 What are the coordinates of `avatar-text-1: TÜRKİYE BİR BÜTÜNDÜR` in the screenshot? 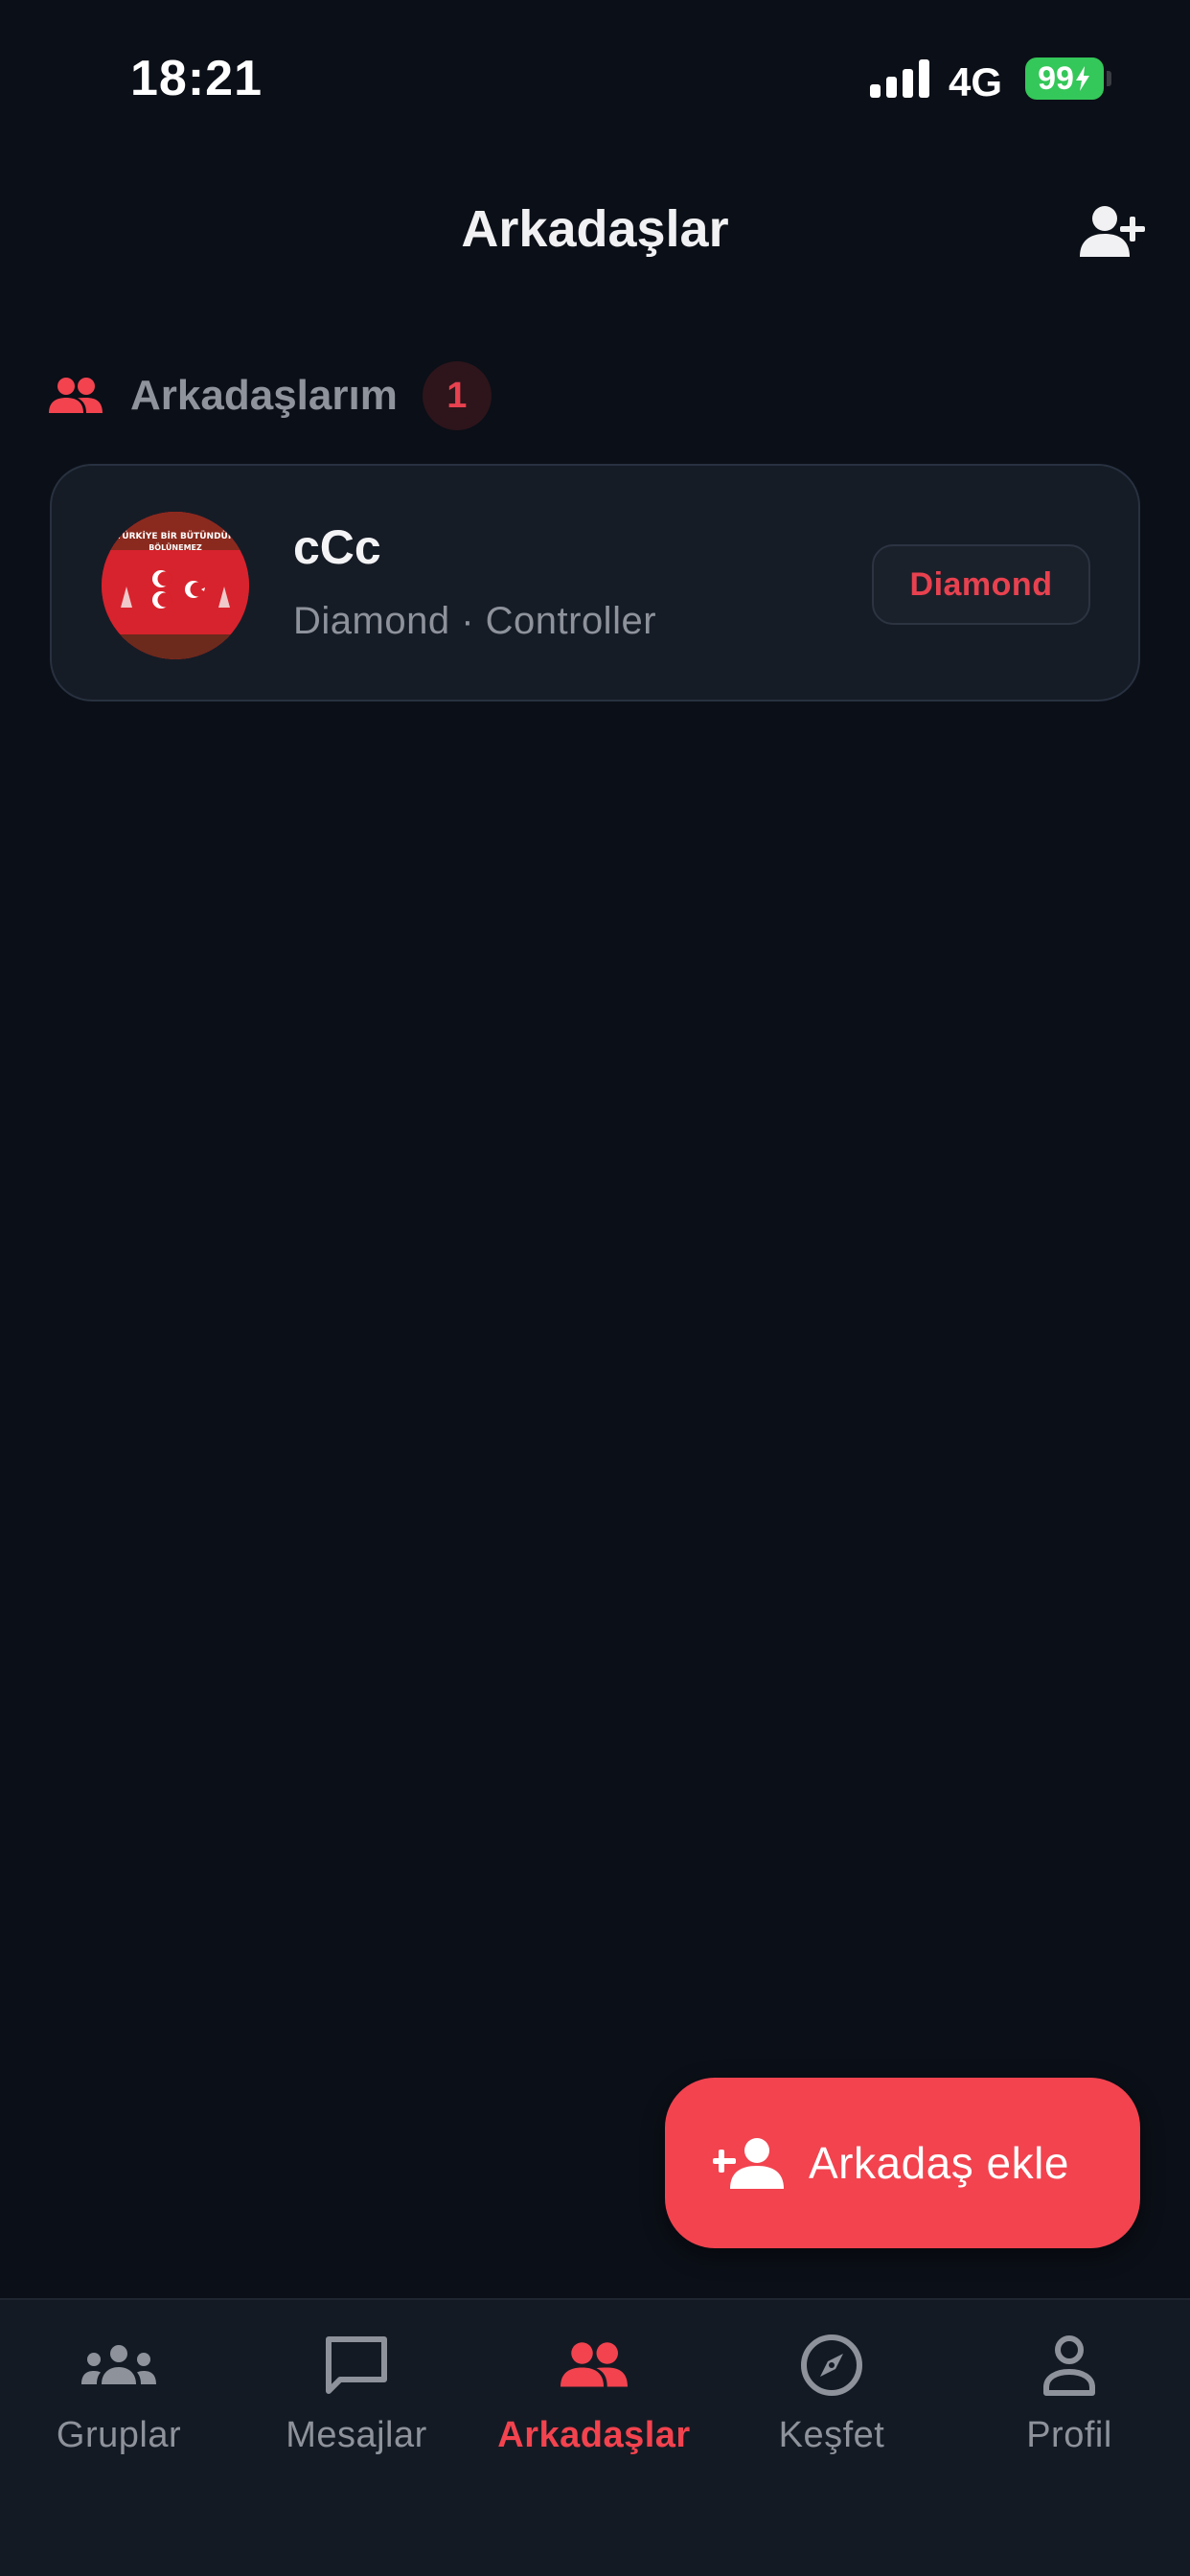 It's located at (175, 536).